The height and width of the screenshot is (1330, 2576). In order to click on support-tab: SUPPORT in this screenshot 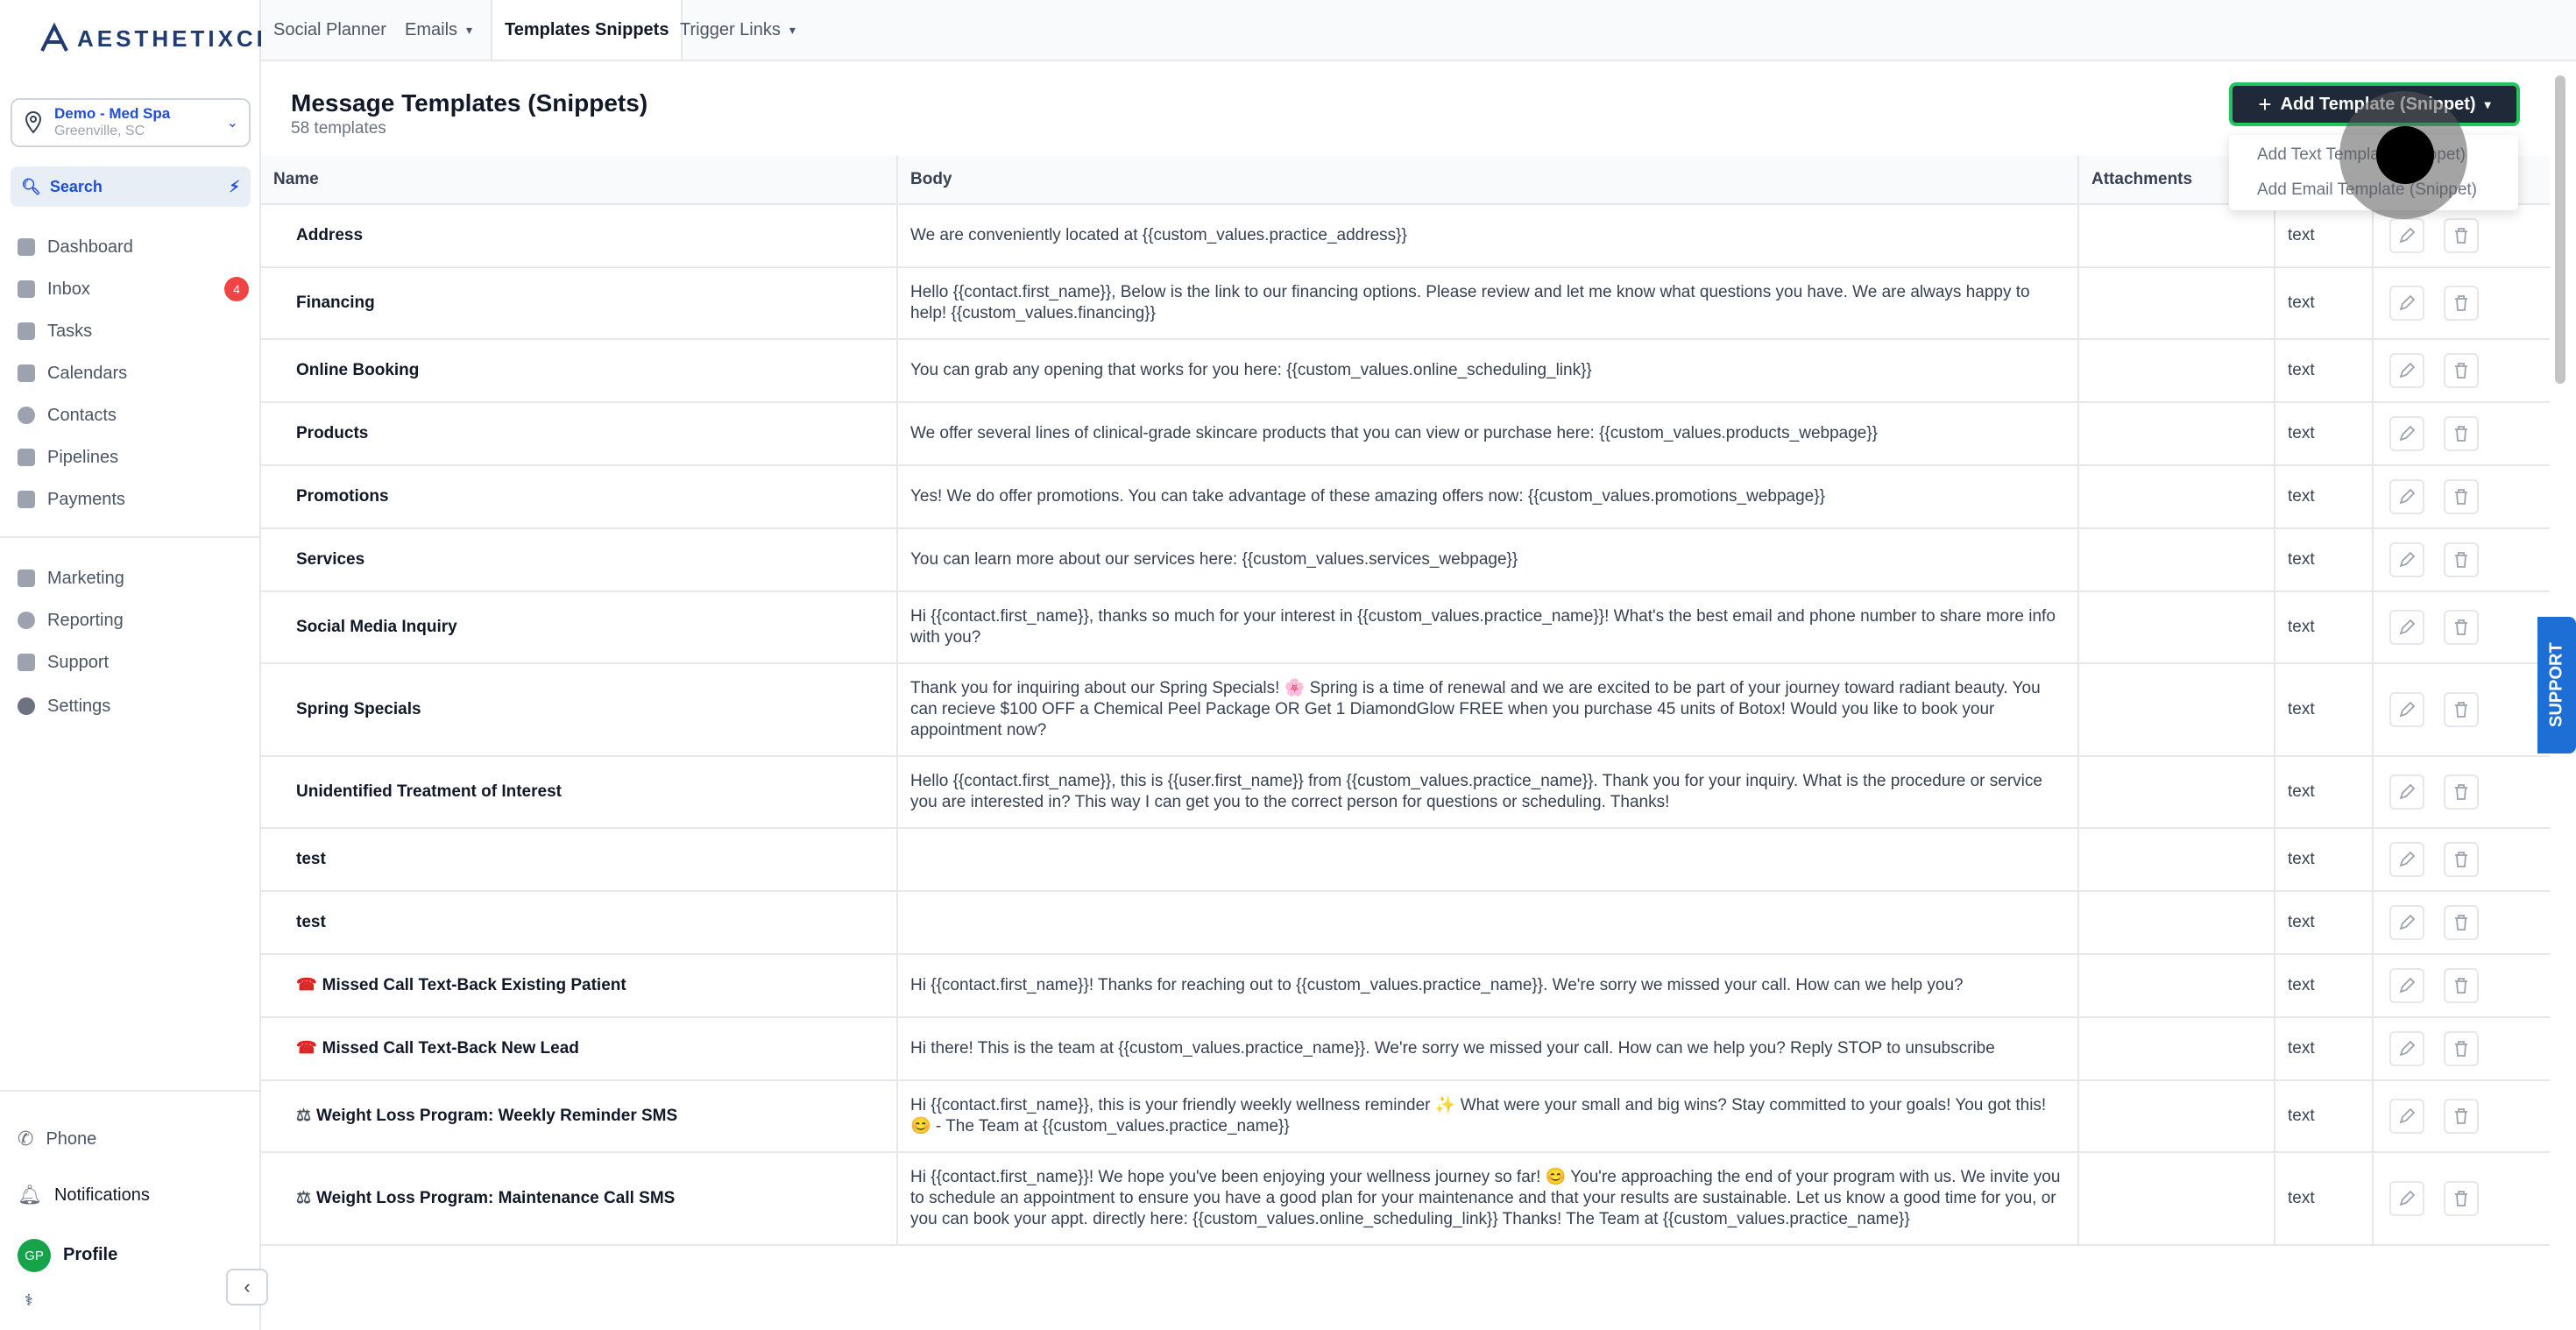, I will do `click(2556, 685)`.